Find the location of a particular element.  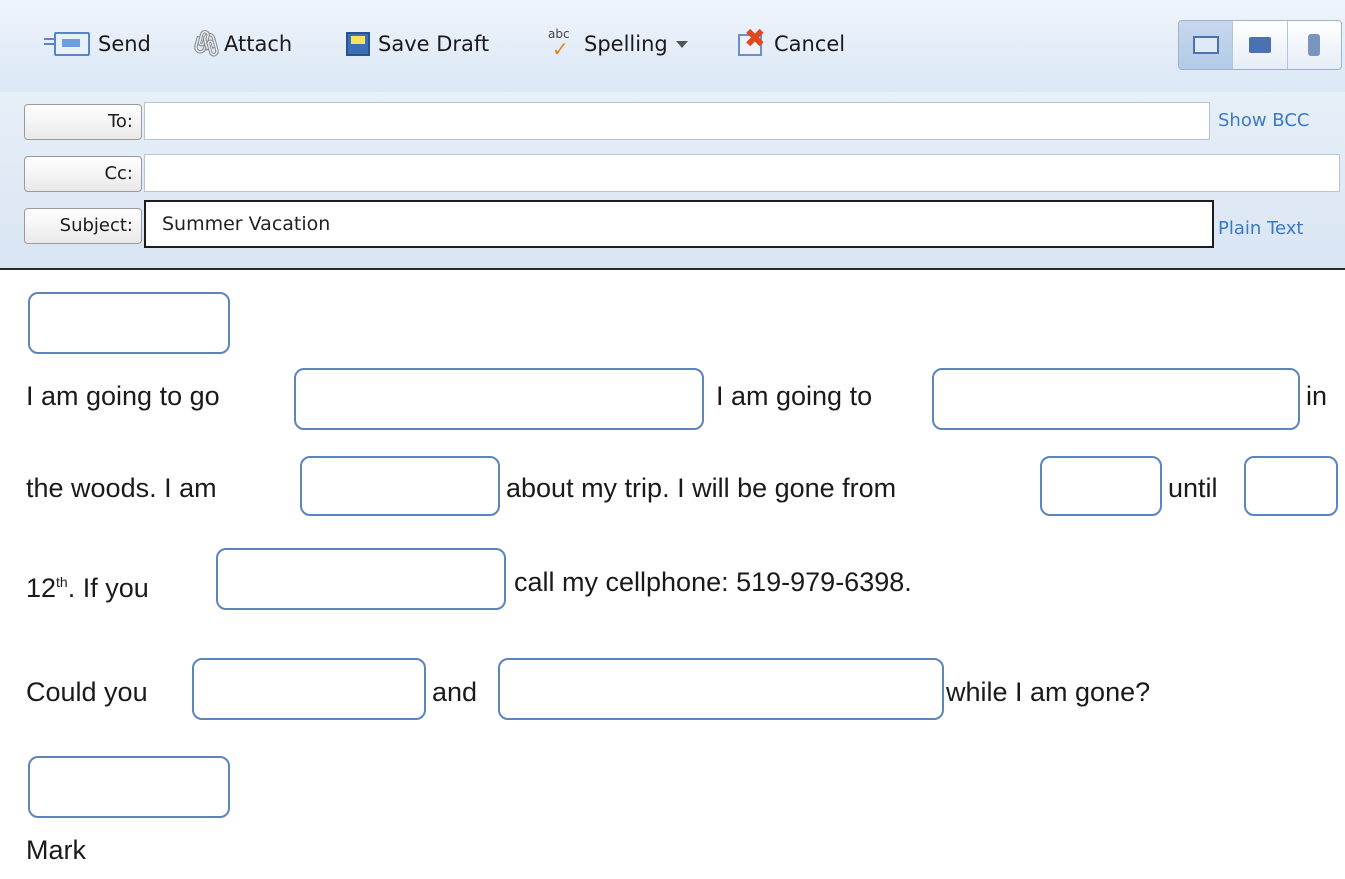

message-view-button is located at coordinates (1260, 45).